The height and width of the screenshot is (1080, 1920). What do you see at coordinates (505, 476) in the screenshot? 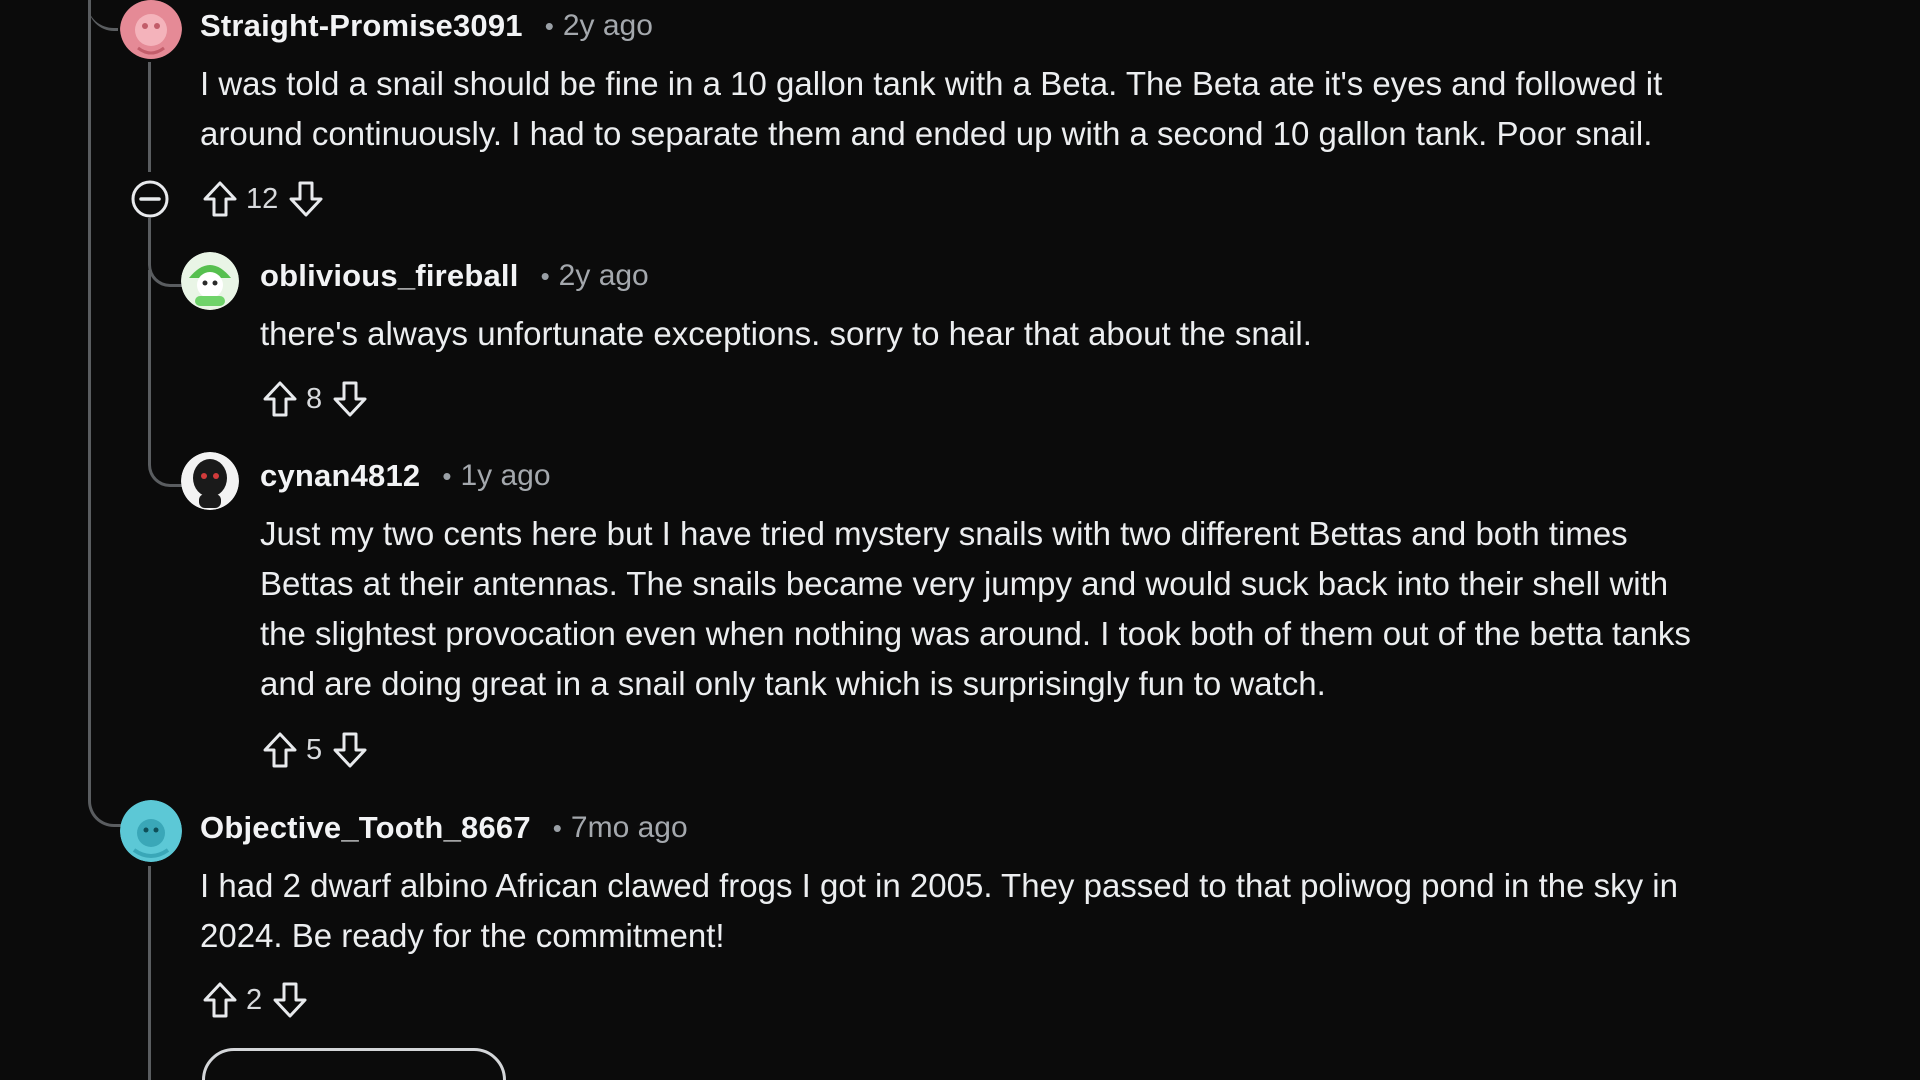
I see `timestamp: 1y ago` at bounding box center [505, 476].